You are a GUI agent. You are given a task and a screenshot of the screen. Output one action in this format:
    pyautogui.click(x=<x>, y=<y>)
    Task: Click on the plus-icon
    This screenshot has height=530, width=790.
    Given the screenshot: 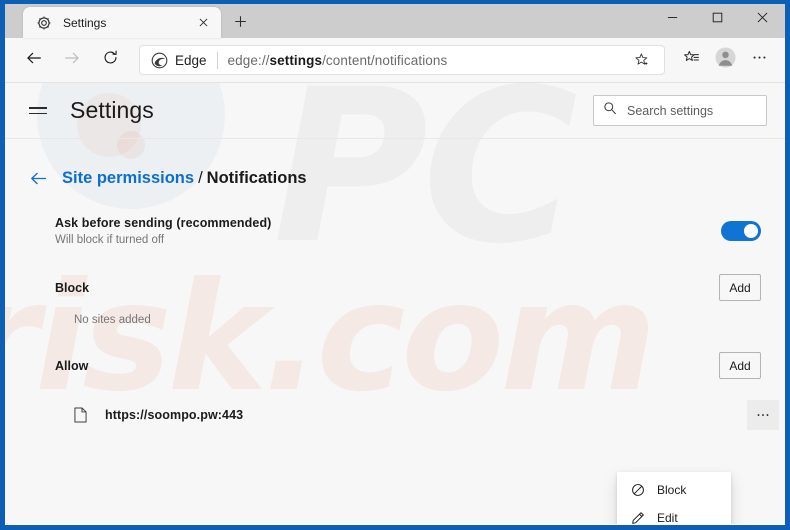 What is the action you would take?
    pyautogui.click(x=240, y=24)
    